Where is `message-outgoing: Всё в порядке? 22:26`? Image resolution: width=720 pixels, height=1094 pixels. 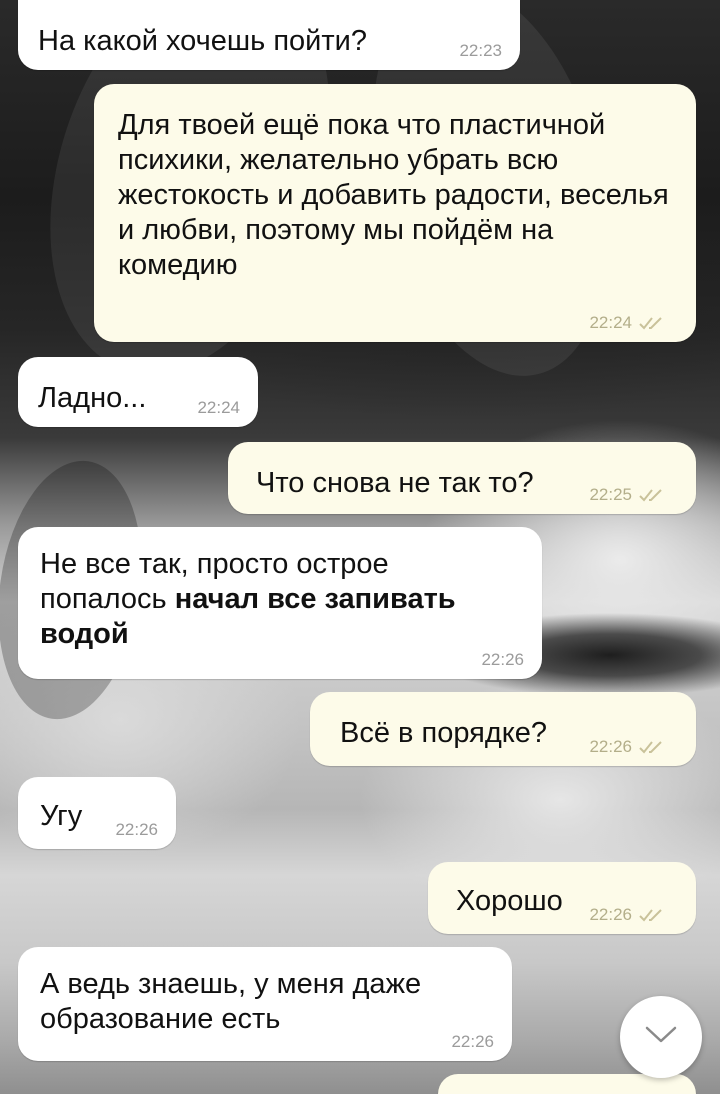
message-outgoing: Всё в порядке? 22:26 is located at coordinates (503, 729).